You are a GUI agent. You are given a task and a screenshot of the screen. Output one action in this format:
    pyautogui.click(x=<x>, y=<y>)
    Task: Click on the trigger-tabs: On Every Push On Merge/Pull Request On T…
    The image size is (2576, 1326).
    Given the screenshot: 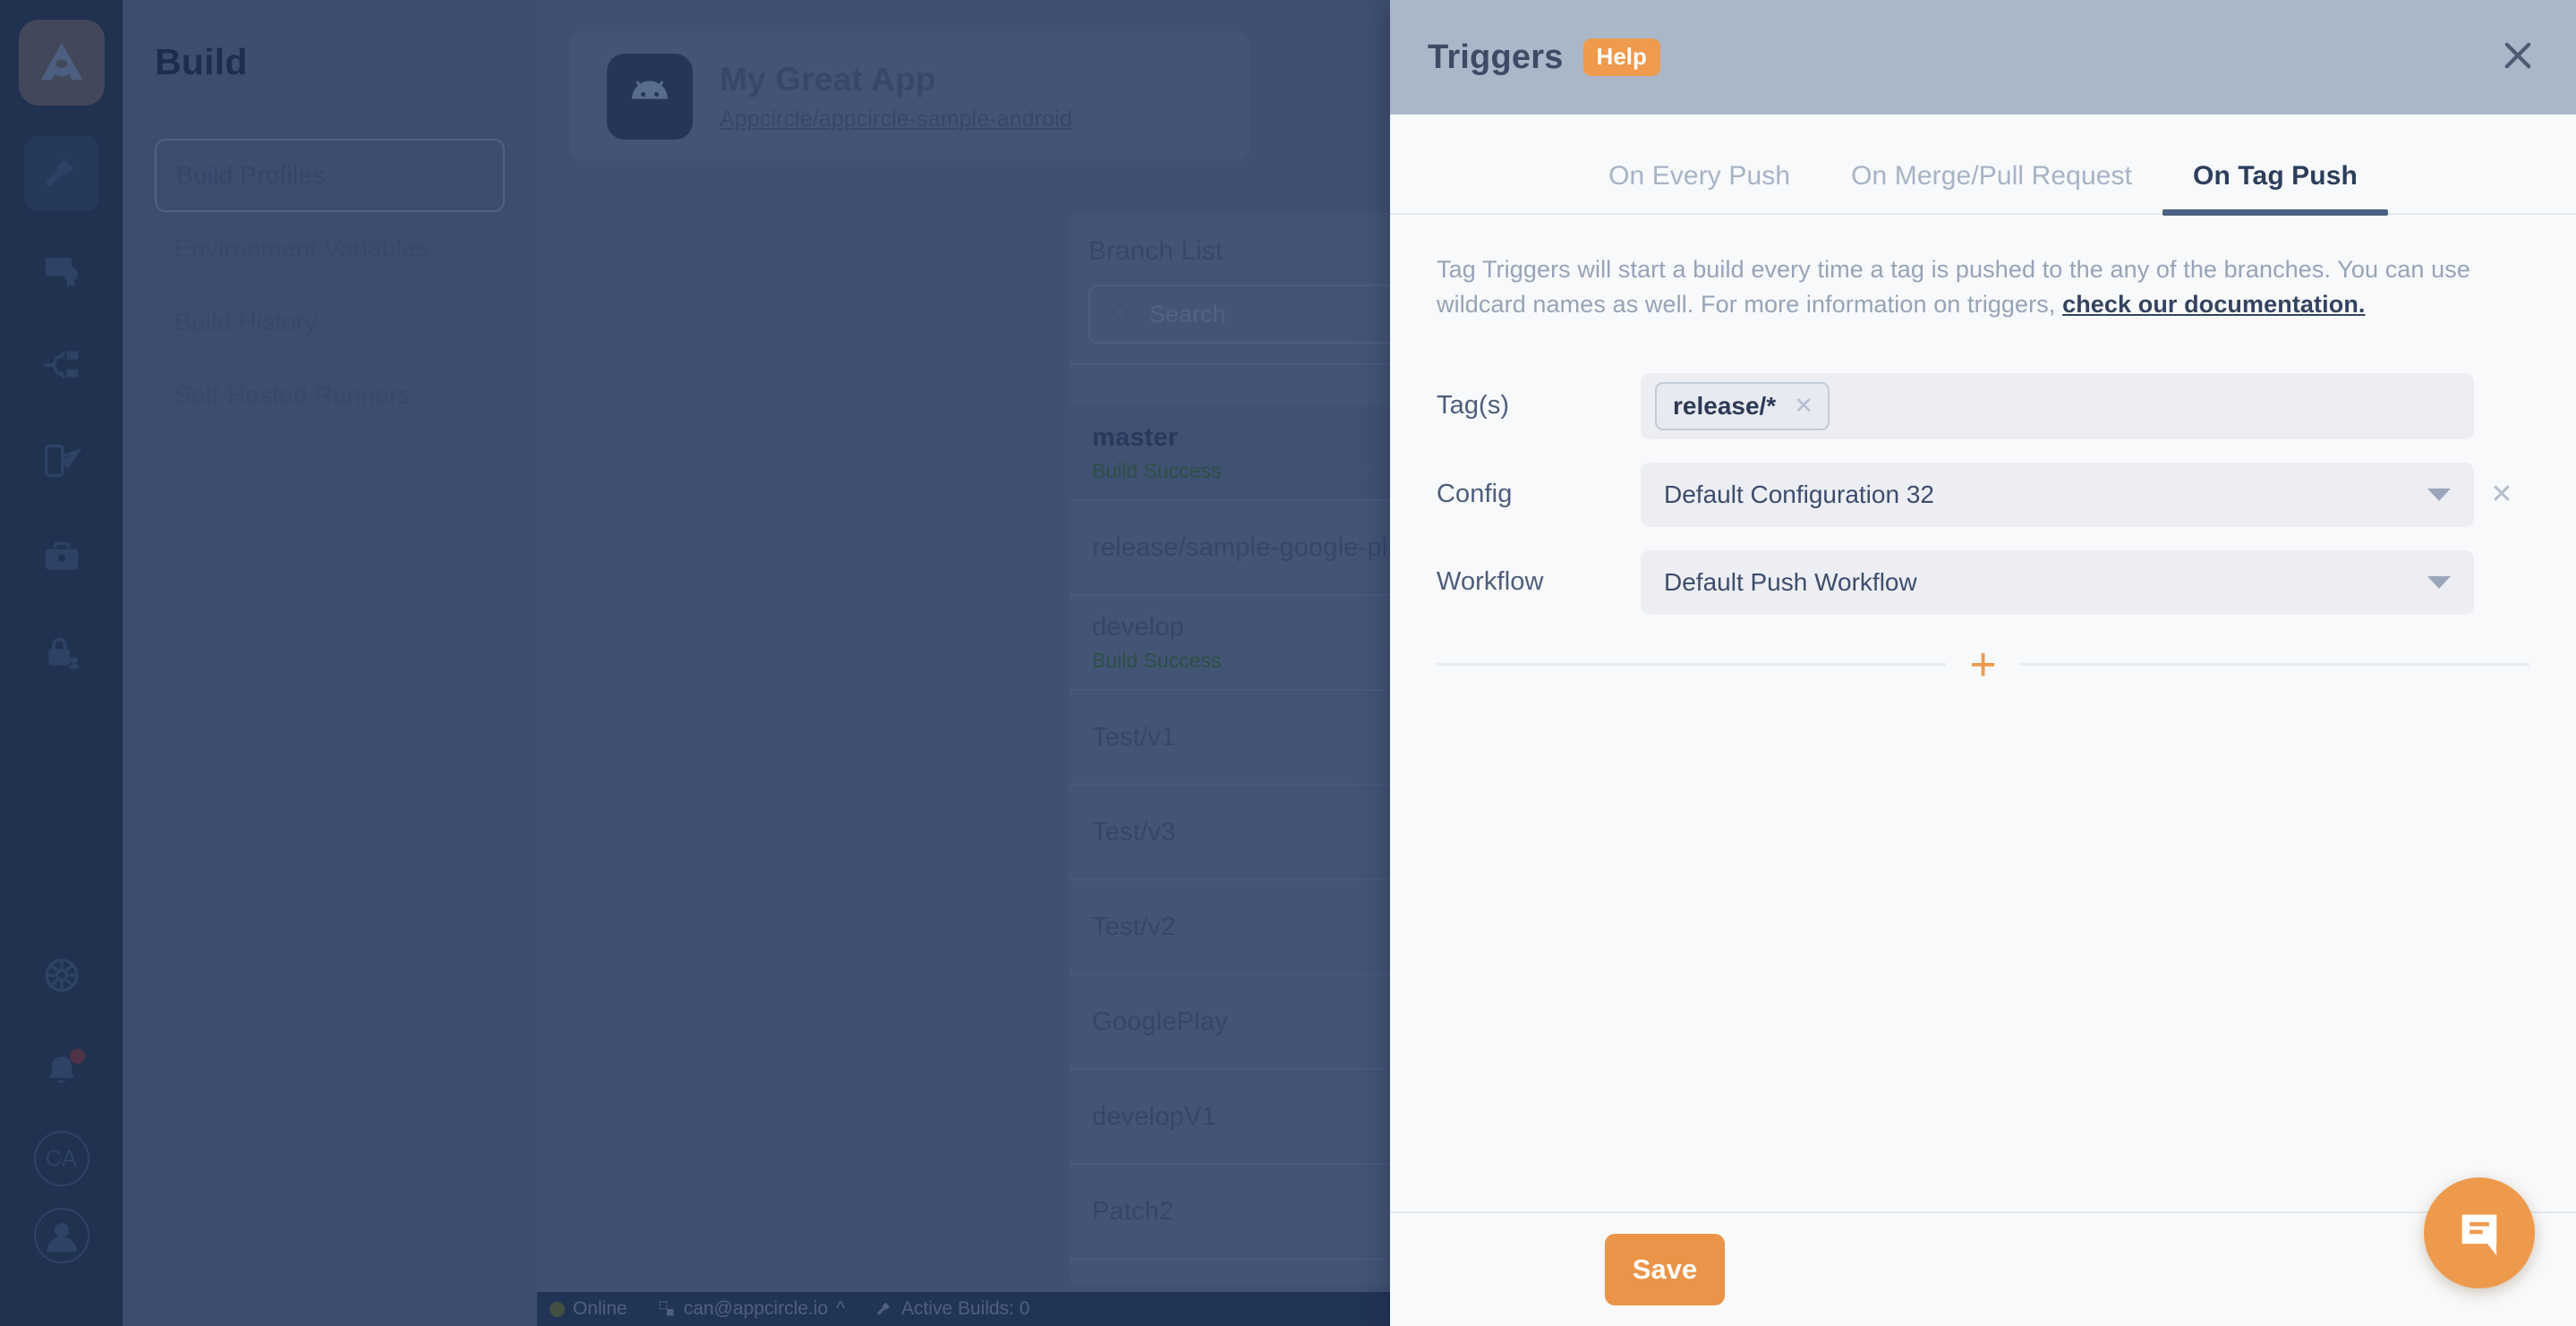 What is the action you would take?
    pyautogui.click(x=1983, y=165)
    